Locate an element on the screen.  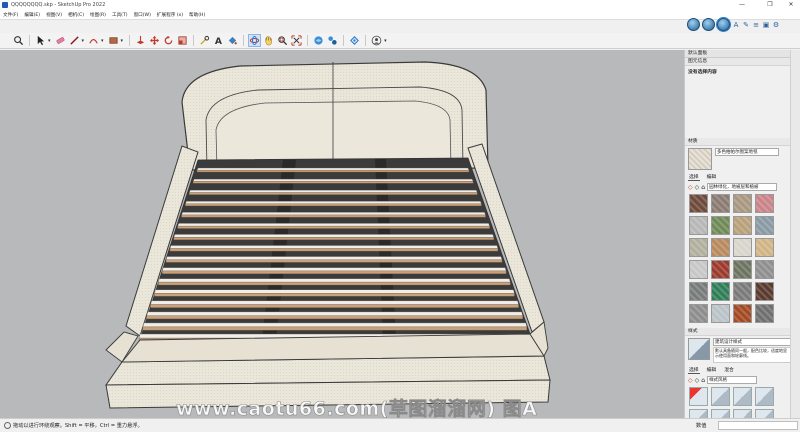
measurements-input is located at coordinates (758, 425).